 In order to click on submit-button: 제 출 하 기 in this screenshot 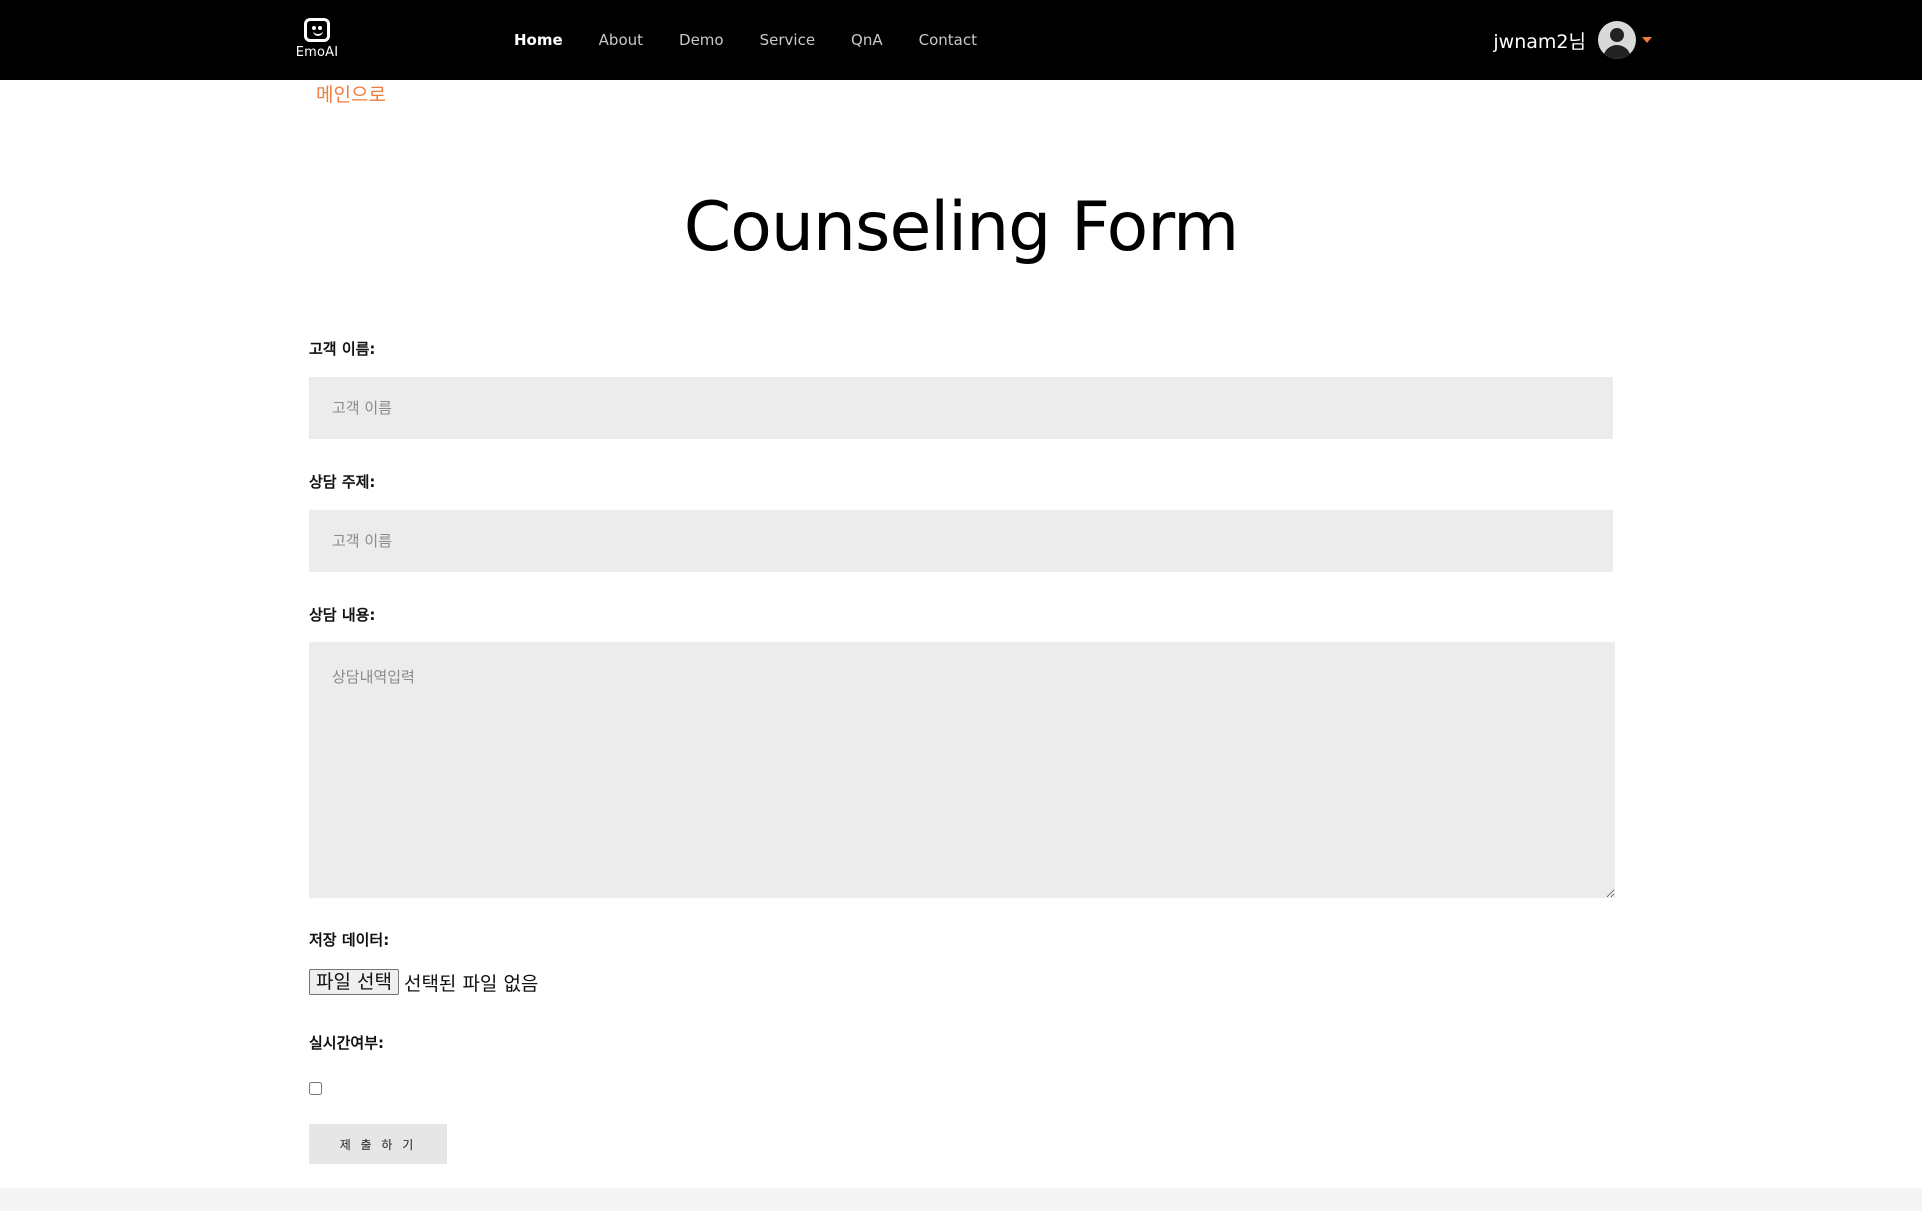, I will do `click(378, 1144)`.